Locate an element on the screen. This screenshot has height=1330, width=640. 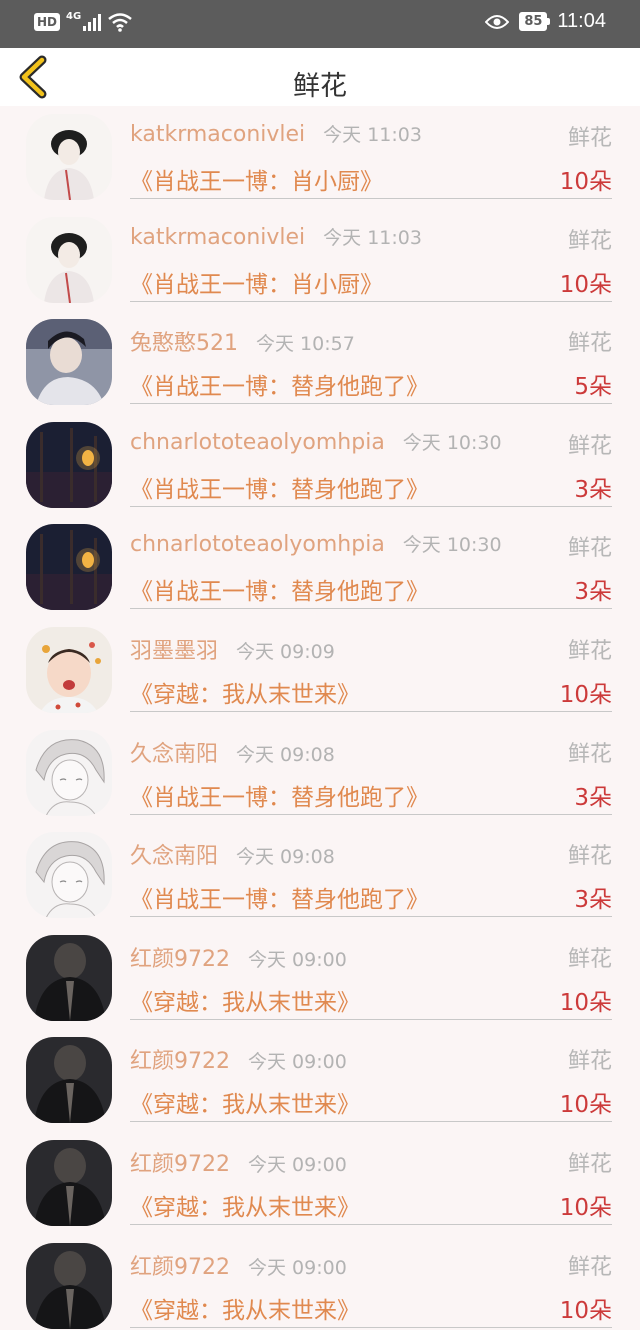
gift-time: 今天 10:57 is located at coordinates (305, 344).